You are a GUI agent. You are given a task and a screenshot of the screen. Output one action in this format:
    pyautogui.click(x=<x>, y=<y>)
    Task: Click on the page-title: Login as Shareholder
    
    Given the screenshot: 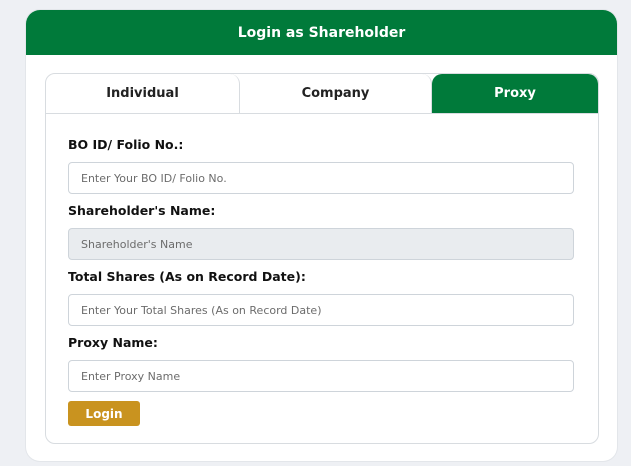 What is the action you would take?
    pyautogui.click(x=321, y=32)
    